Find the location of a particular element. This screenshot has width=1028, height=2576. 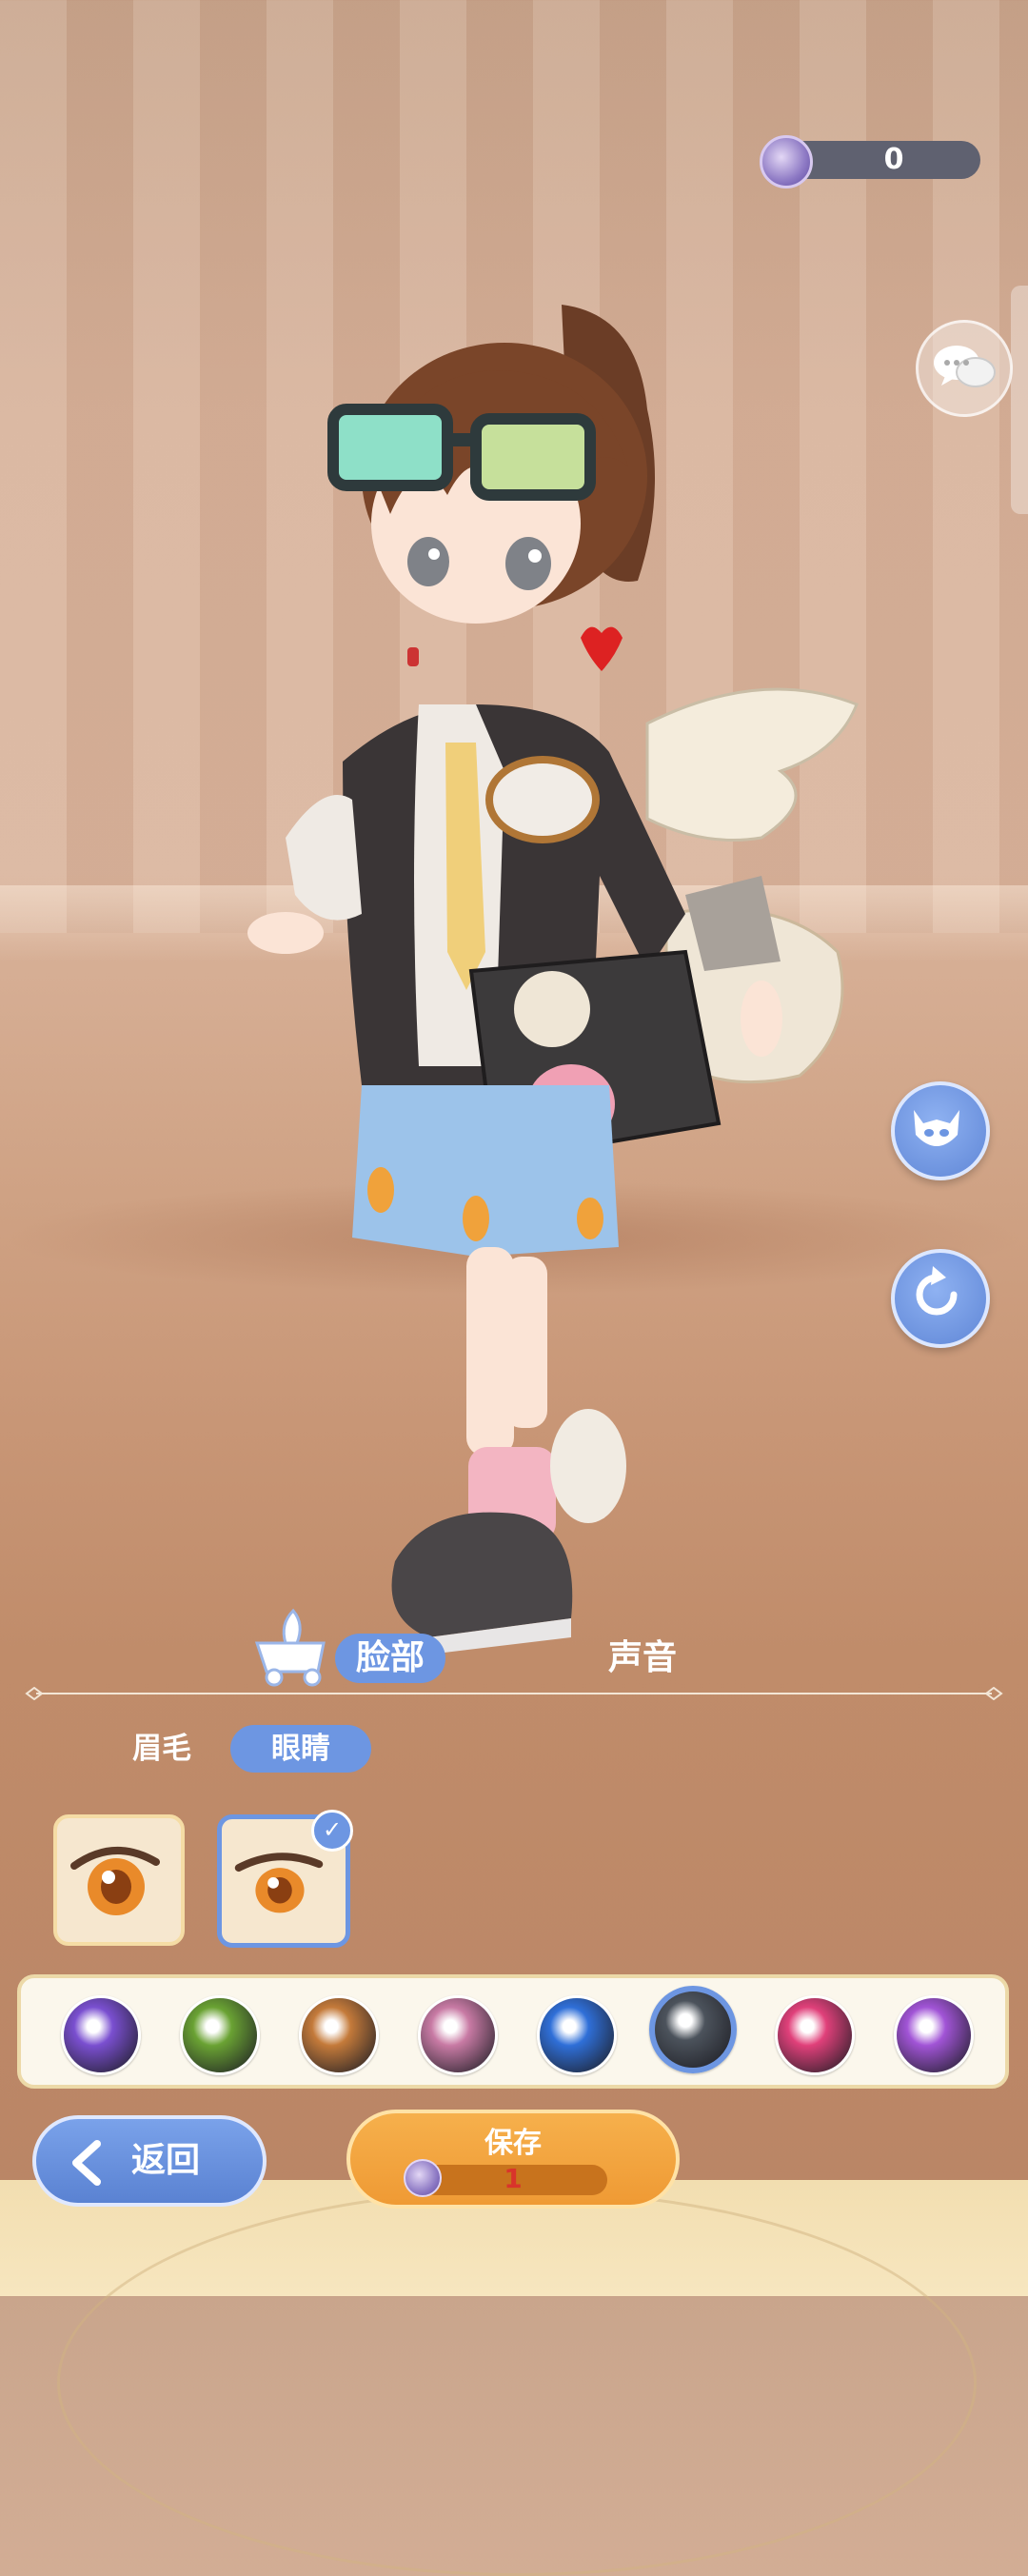

eye-color-swatch-selected is located at coordinates (693, 2029).